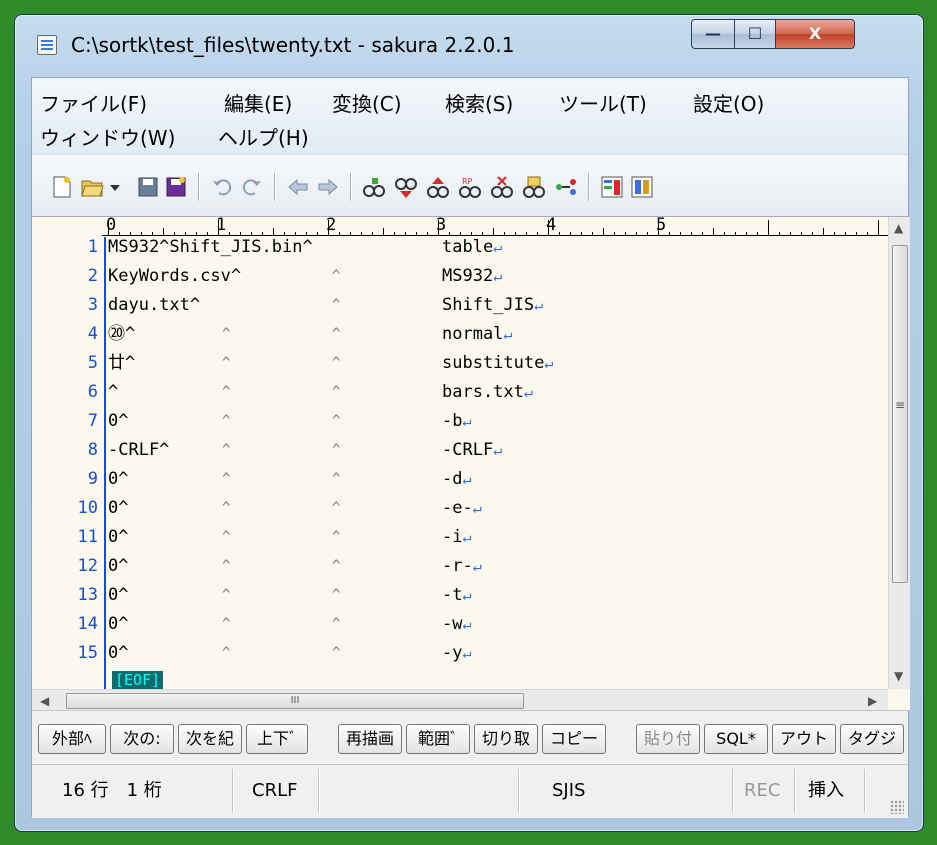  I want to click on horizontal-scrollbar: ◀ III ▶, so click(460, 700).